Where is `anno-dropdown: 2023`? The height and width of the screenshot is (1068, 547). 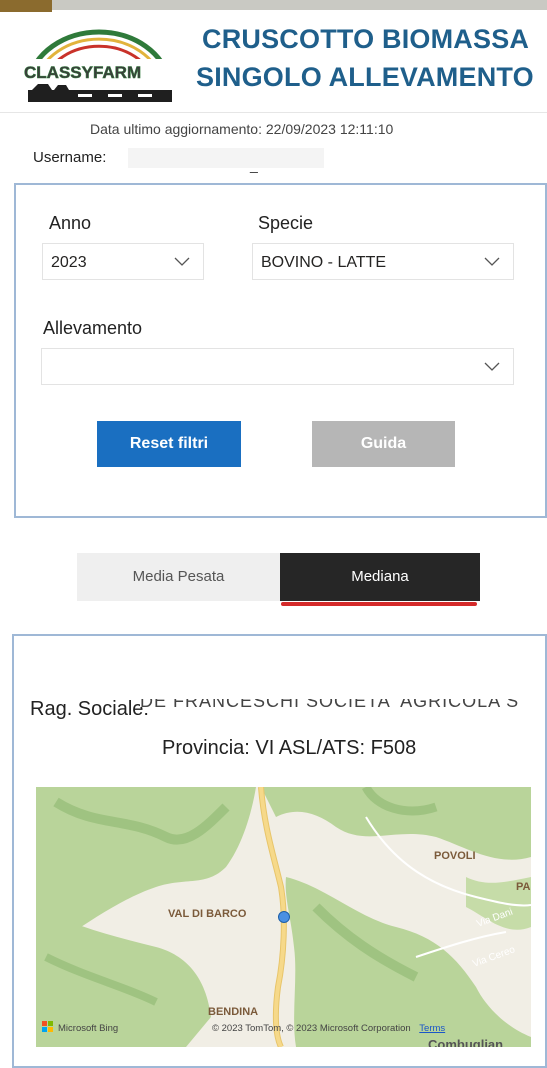
anno-dropdown: 2023 is located at coordinates (123, 261).